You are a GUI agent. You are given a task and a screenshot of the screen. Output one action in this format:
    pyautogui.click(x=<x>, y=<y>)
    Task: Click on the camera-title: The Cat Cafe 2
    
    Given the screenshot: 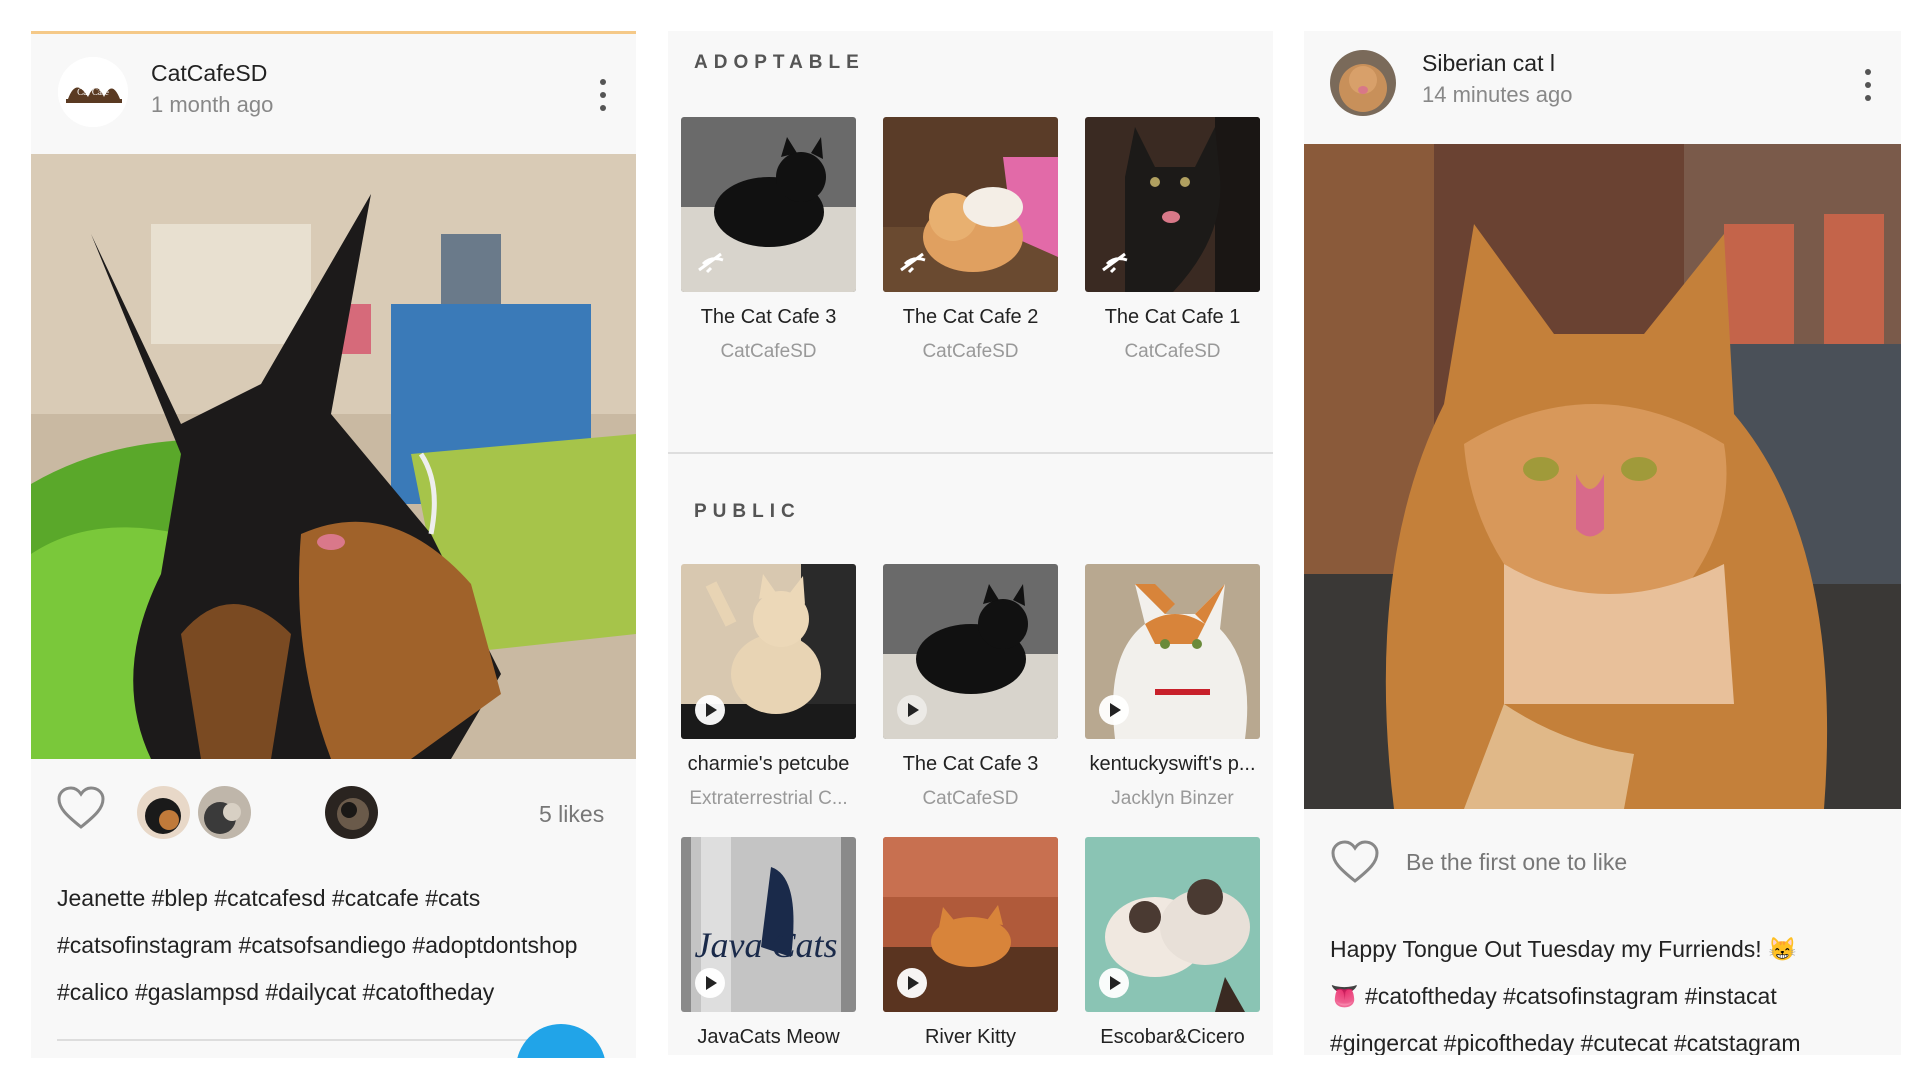 What is the action you would take?
    pyautogui.click(x=970, y=317)
    